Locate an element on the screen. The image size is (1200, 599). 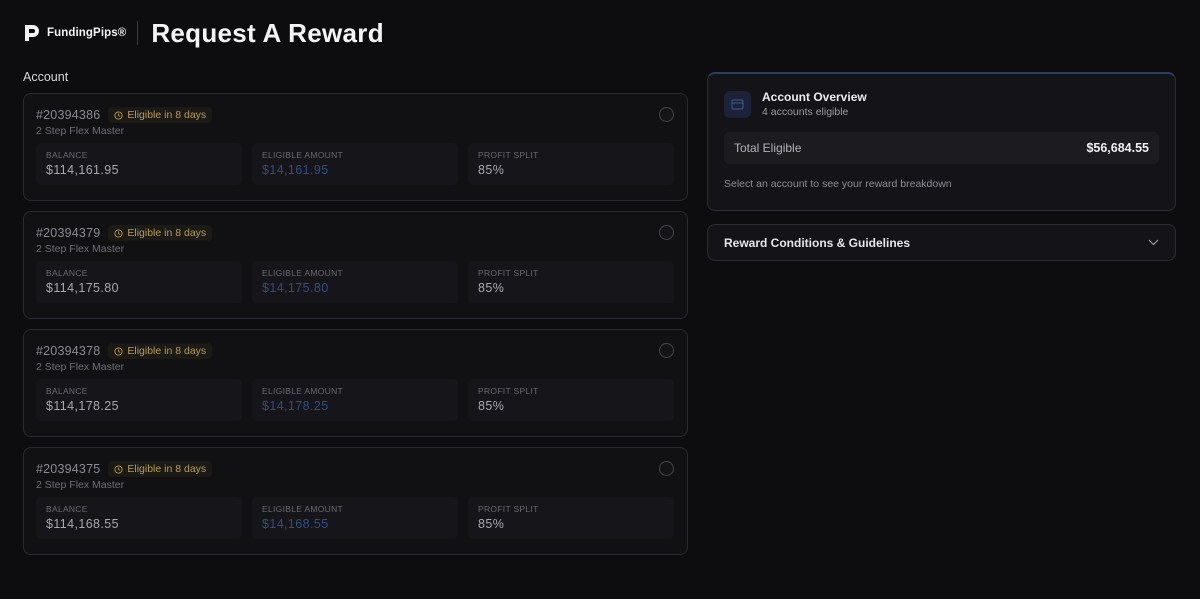
account-id: #20394375 is located at coordinates (68, 469).